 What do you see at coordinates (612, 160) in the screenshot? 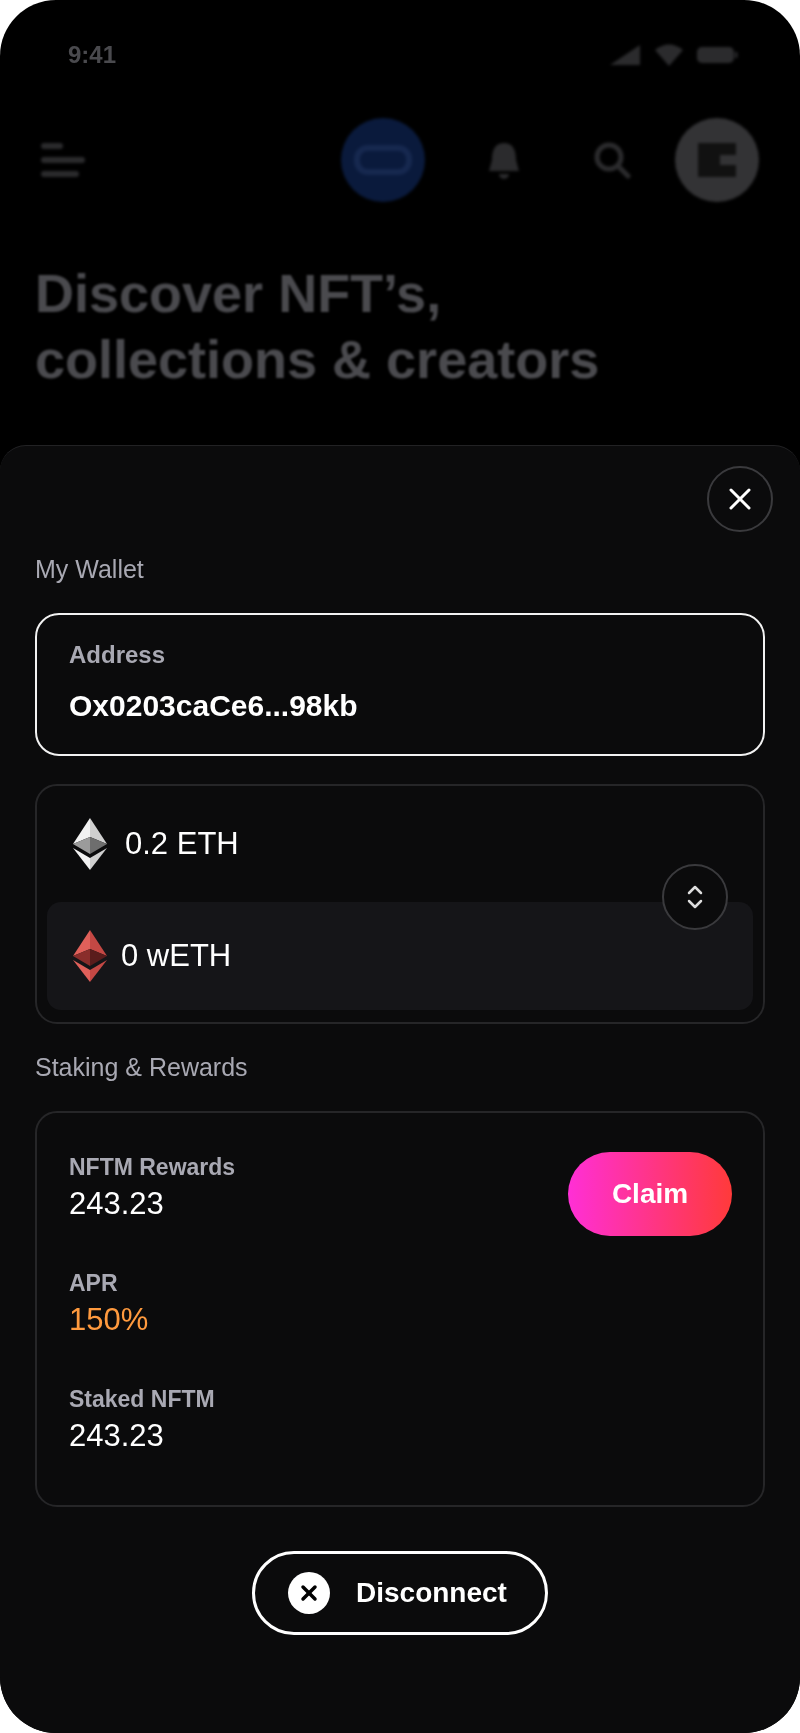
I see `search-icon` at bounding box center [612, 160].